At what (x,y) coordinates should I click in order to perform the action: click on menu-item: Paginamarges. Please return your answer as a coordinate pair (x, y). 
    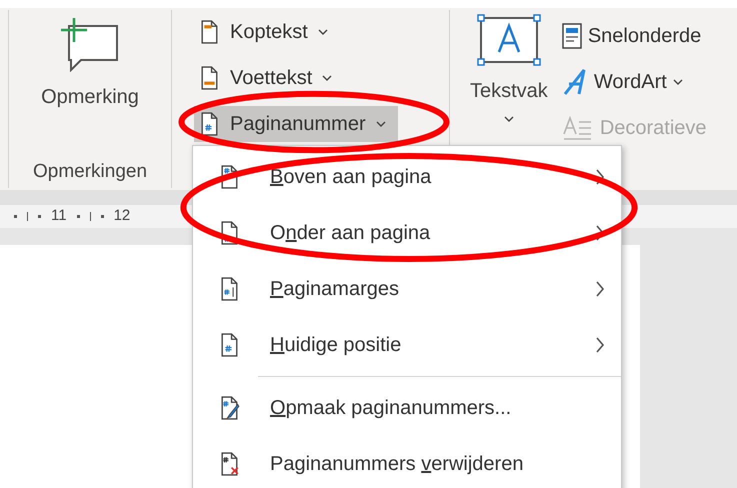
    Looking at the image, I should click on (407, 289).